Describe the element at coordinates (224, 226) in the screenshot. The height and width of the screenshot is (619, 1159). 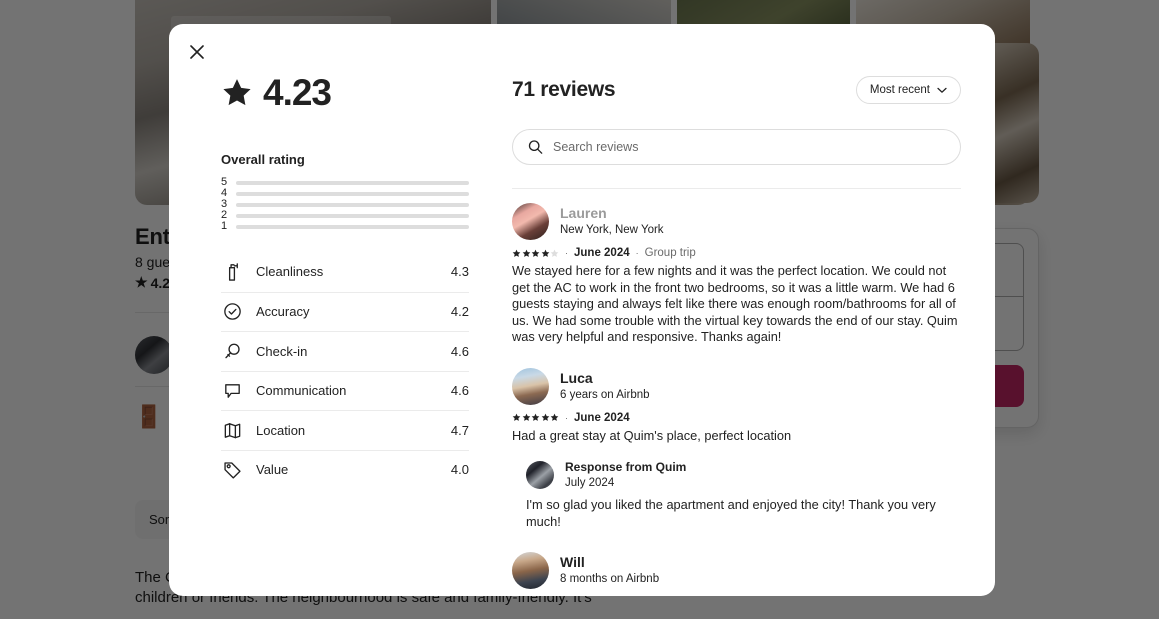
I see `rating-bar-label: 1` at that location.